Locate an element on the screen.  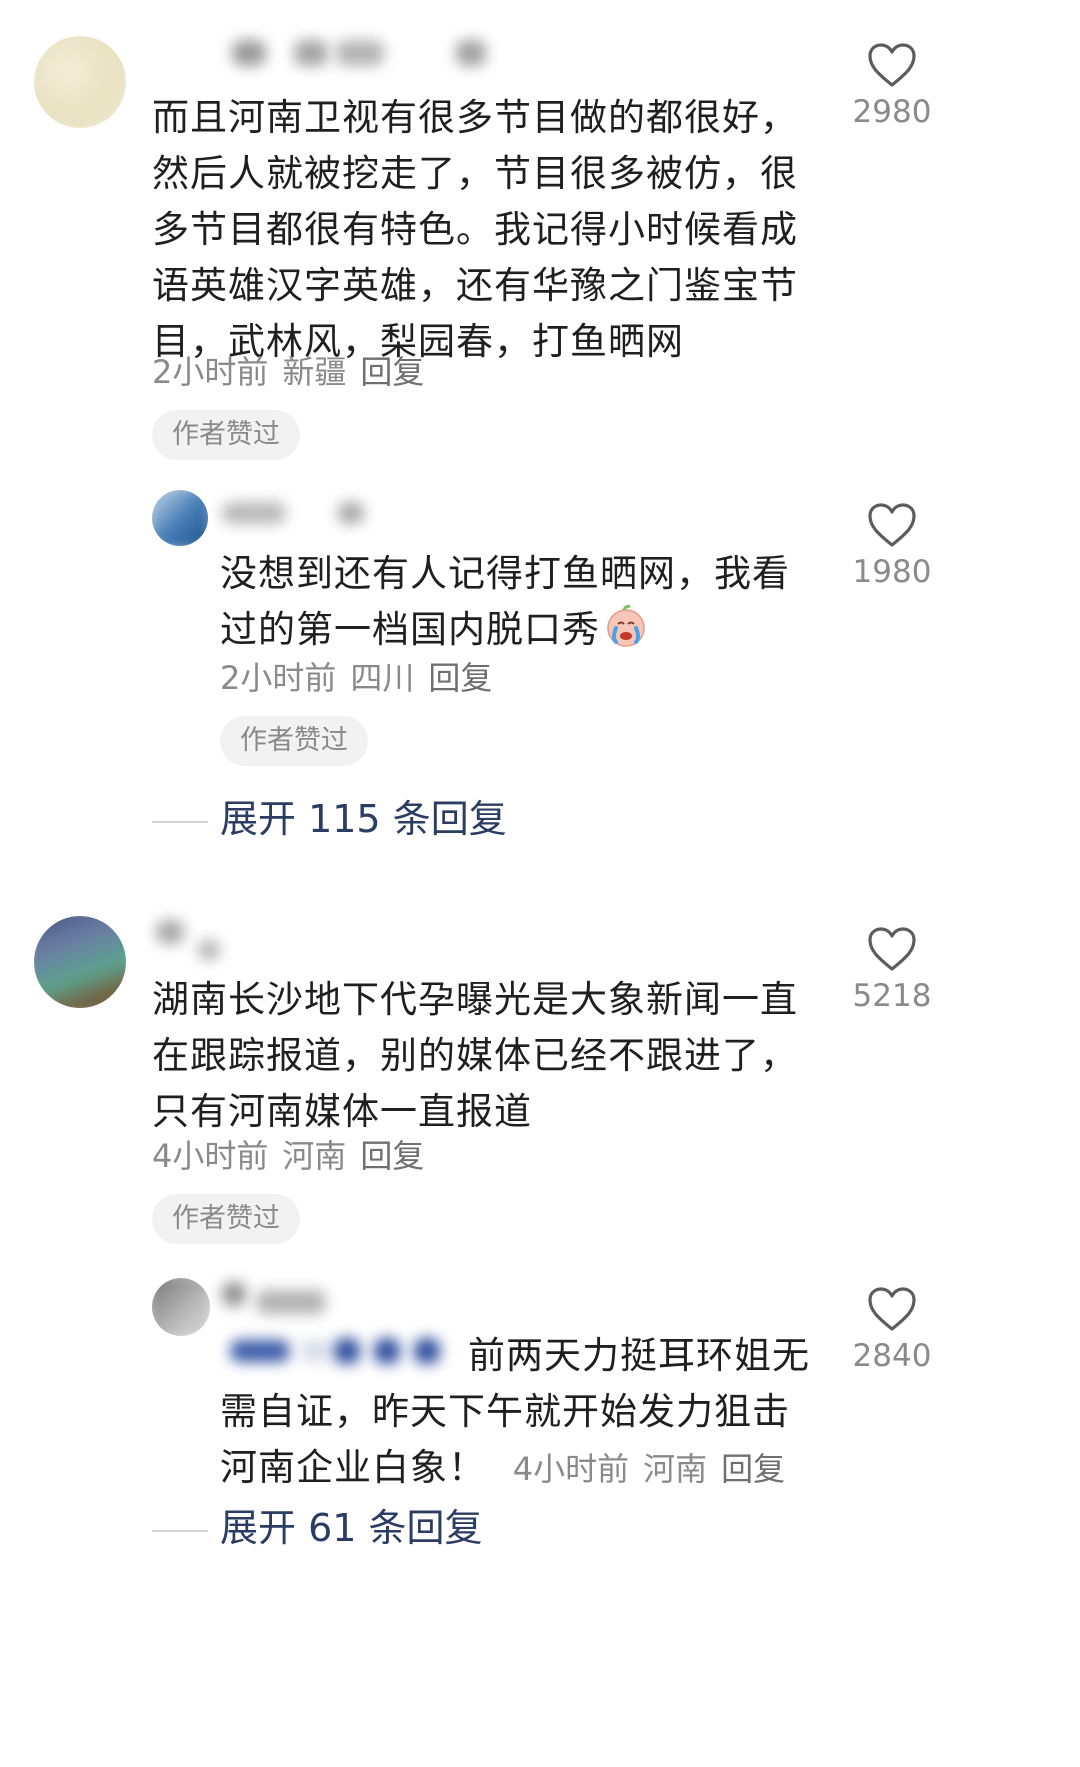
comment-meta: 2小时前 新疆 回复 is located at coordinates (295, 372).